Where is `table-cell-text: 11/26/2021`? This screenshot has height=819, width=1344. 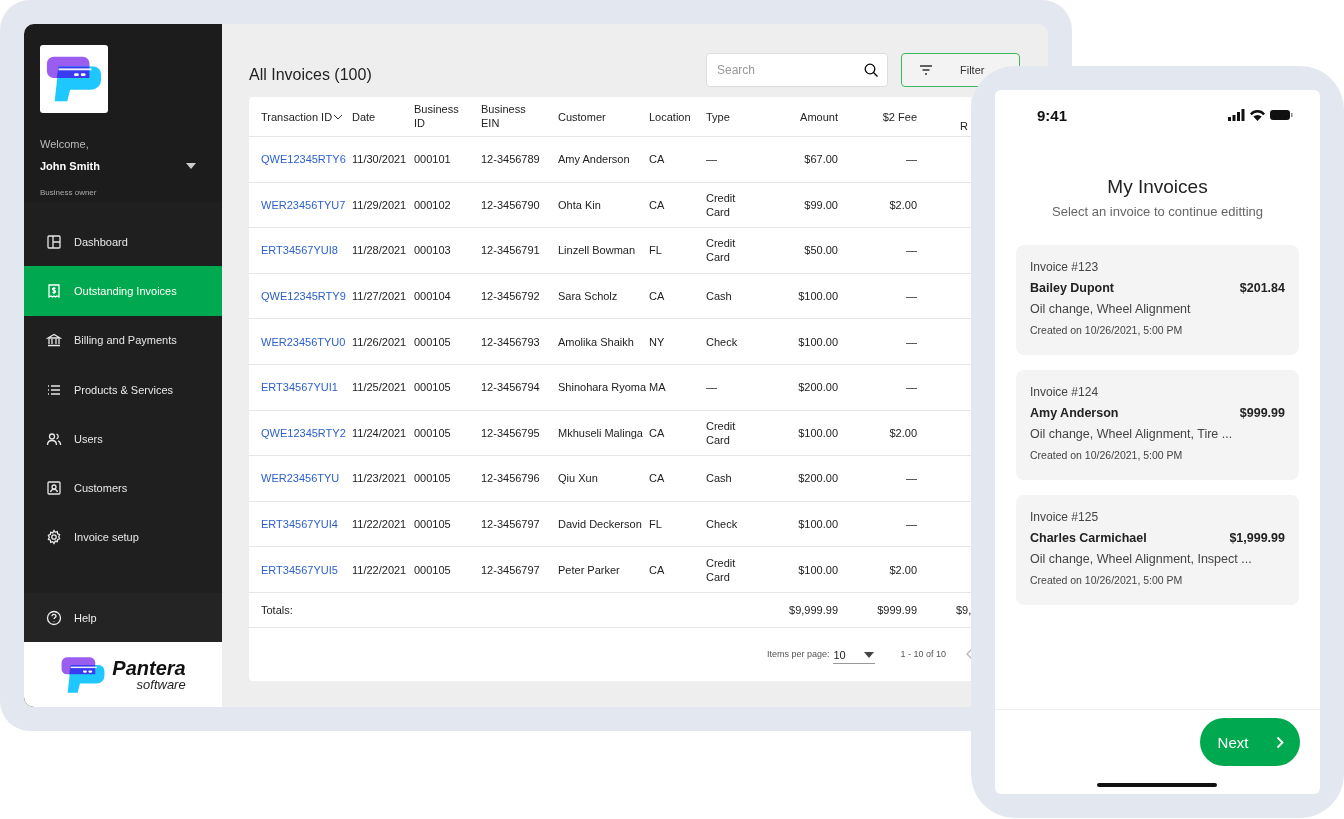
table-cell-text: 11/26/2021 is located at coordinates (380, 341).